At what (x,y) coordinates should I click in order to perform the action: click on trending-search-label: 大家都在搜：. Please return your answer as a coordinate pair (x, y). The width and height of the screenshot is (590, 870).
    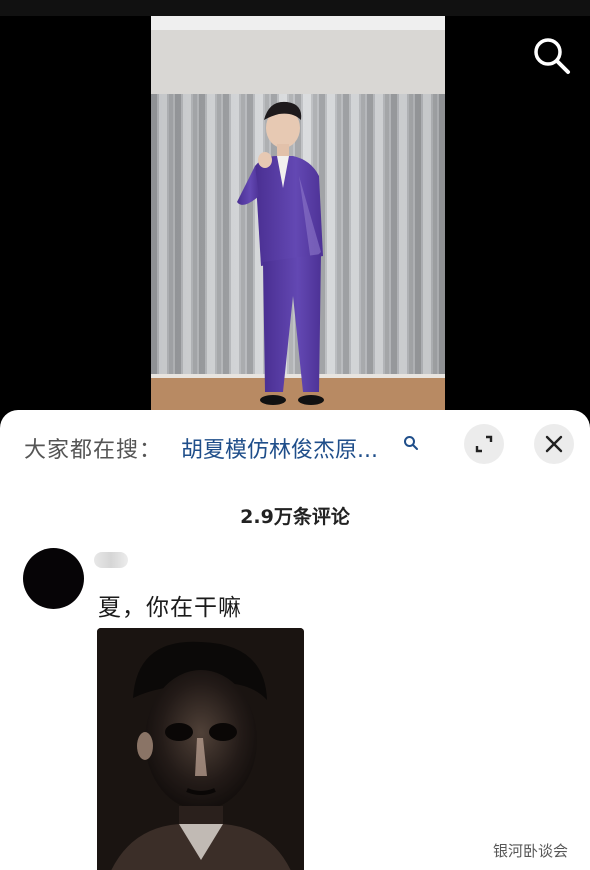
    Looking at the image, I should click on (93, 450).